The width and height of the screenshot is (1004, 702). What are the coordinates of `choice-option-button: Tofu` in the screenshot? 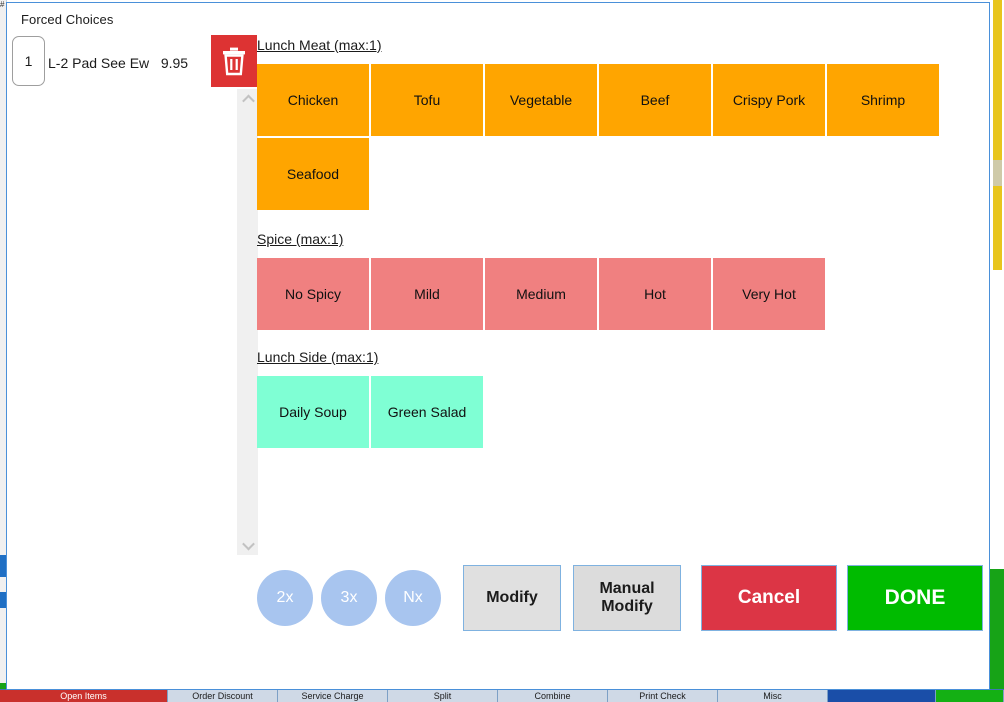 It's located at (427, 100).